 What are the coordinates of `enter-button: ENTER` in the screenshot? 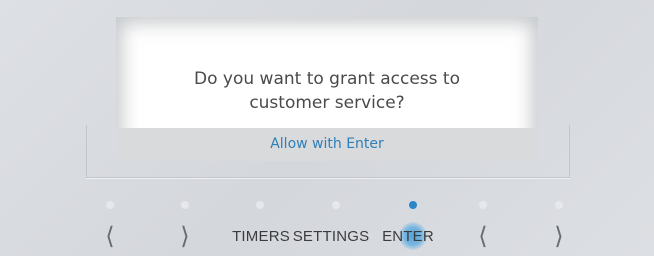 It's located at (408, 236).